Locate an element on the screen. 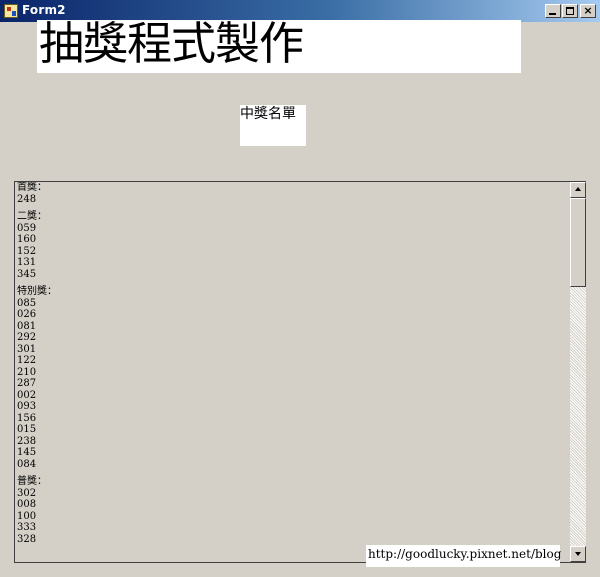  close-icon: × is located at coordinates (588, 10).